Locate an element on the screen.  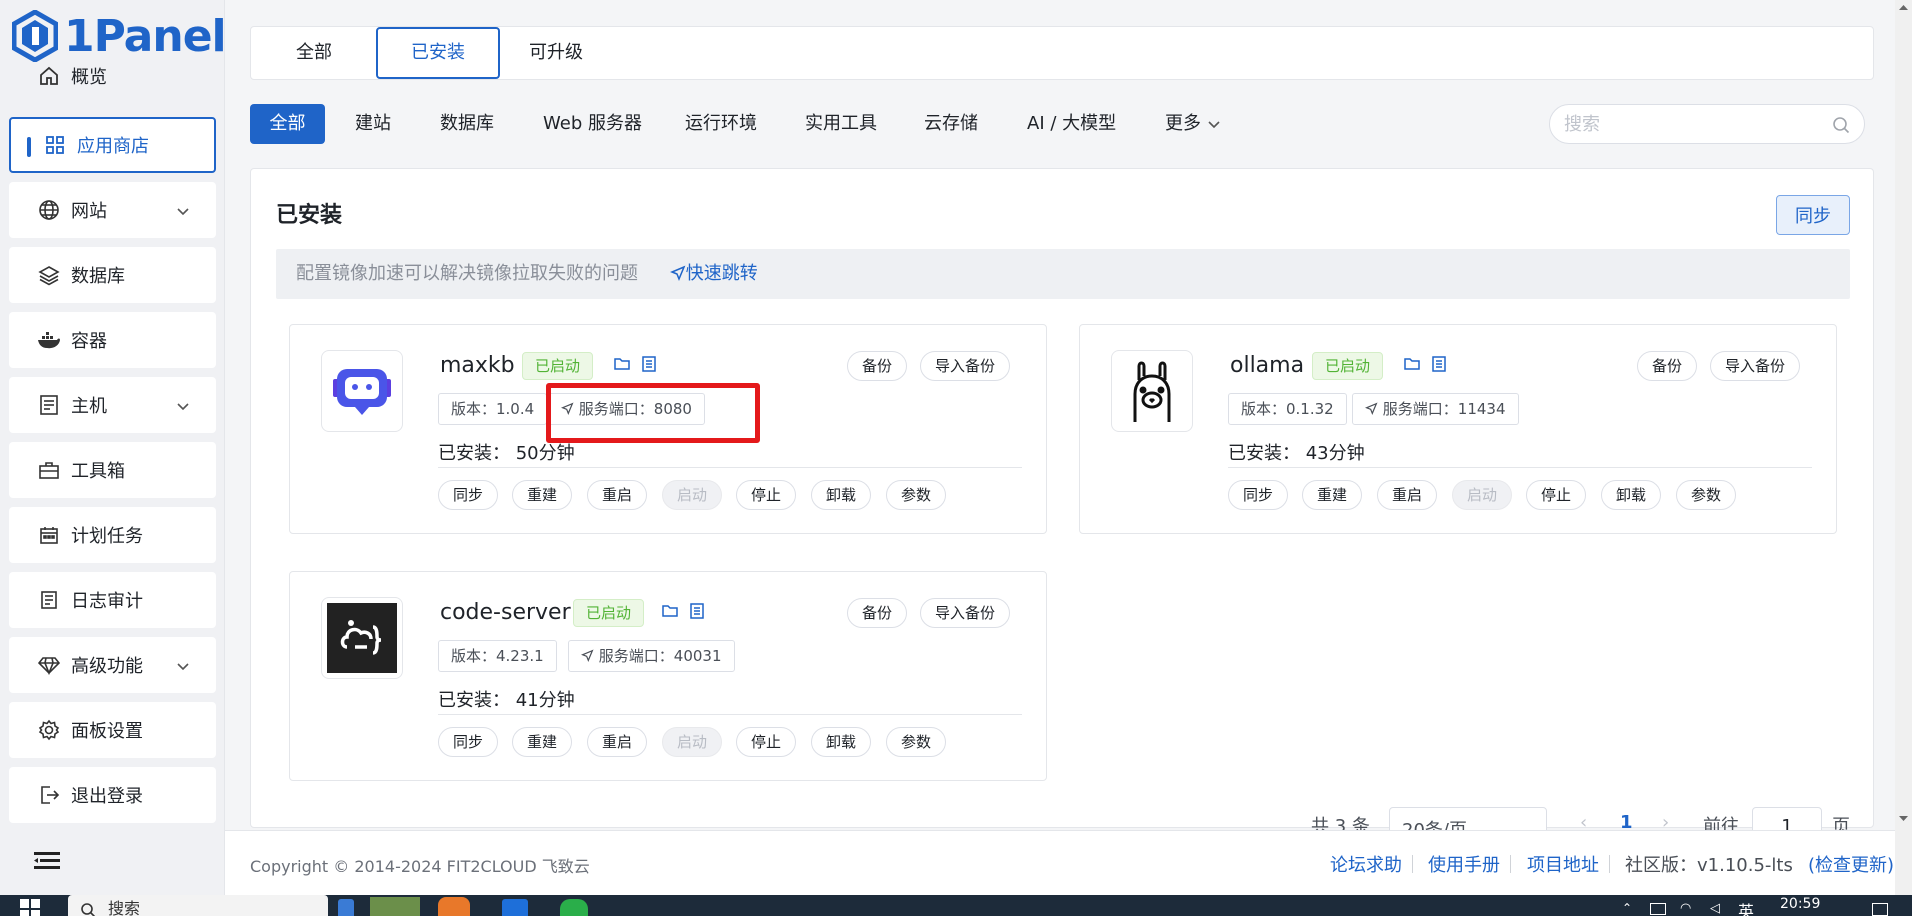
category-ai: AI / 大模型 is located at coordinates (1071, 124).